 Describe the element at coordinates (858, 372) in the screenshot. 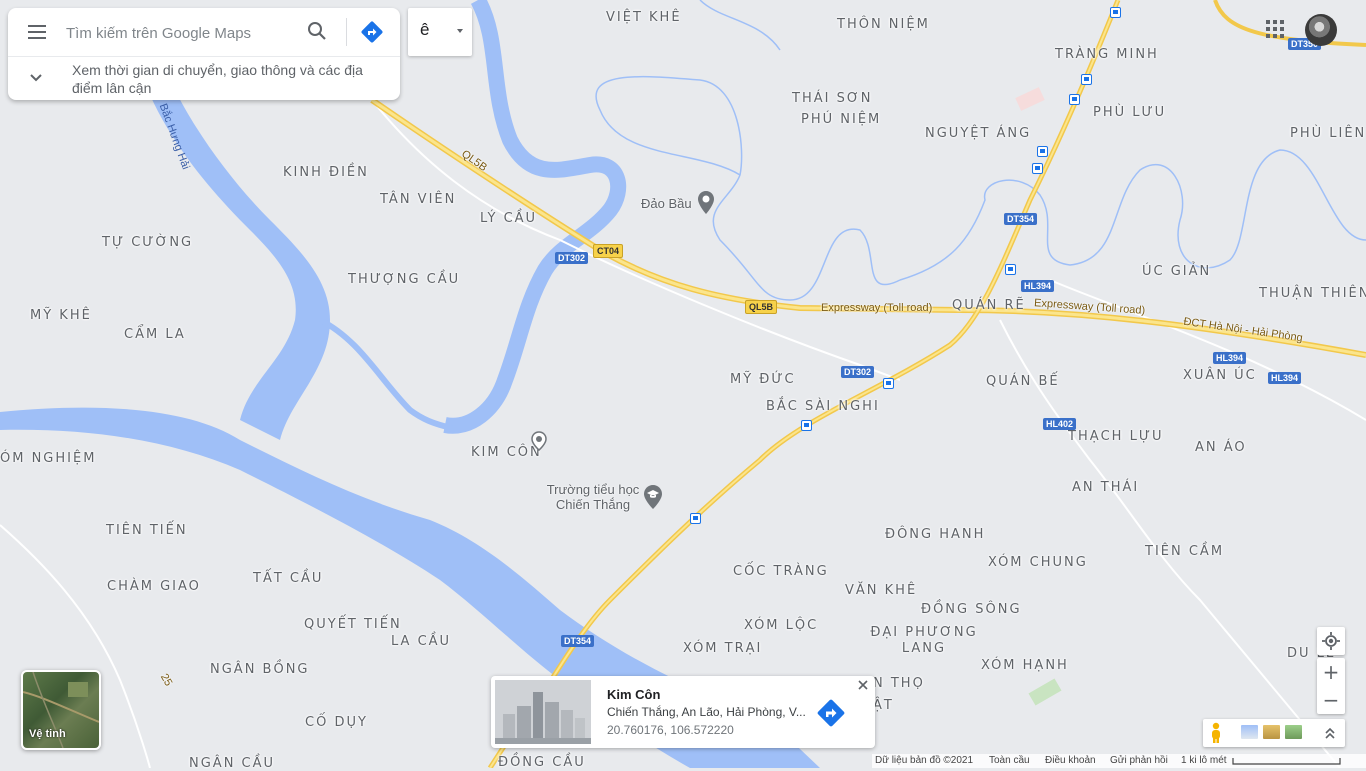

I see `road-shield: DT302` at that location.